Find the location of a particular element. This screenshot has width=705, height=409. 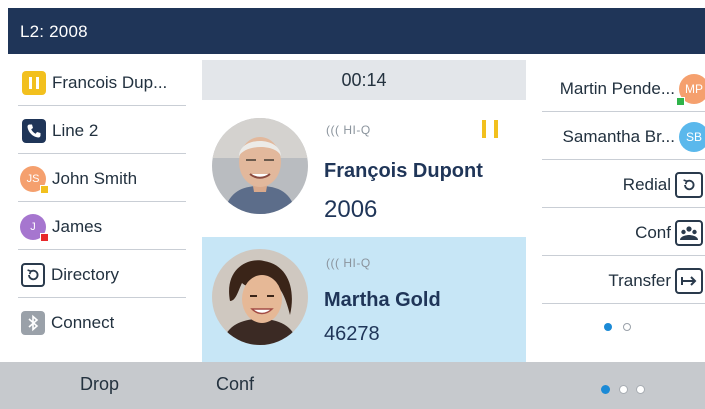

avatar-initials: J is located at coordinates (33, 227).